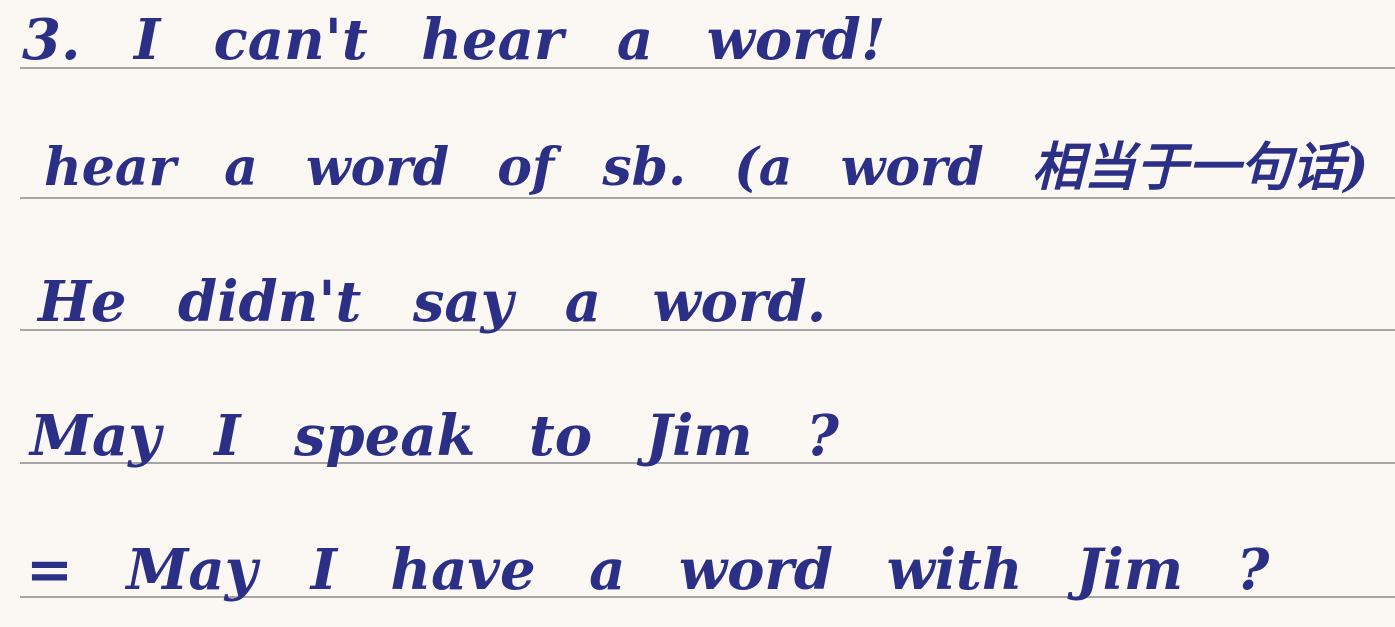 This screenshot has height=627, width=1395. What do you see at coordinates (454, 40) in the screenshot?
I see `handwritten-line-1: 3. I can't hear a word!` at bounding box center [454, 40].